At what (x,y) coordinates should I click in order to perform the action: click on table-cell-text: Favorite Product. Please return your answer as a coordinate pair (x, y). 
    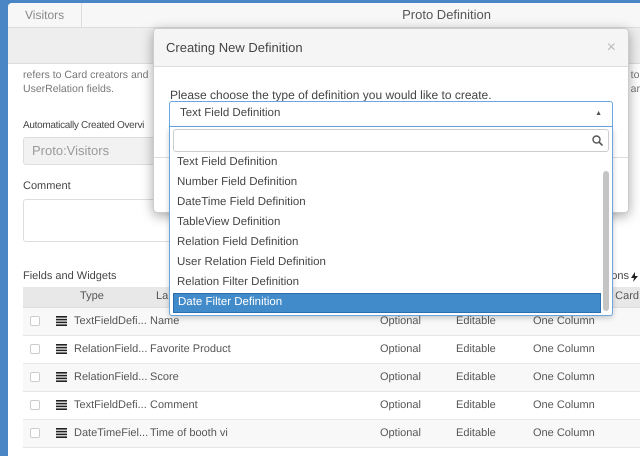
    Looking at the image, I should click on (191, 349).